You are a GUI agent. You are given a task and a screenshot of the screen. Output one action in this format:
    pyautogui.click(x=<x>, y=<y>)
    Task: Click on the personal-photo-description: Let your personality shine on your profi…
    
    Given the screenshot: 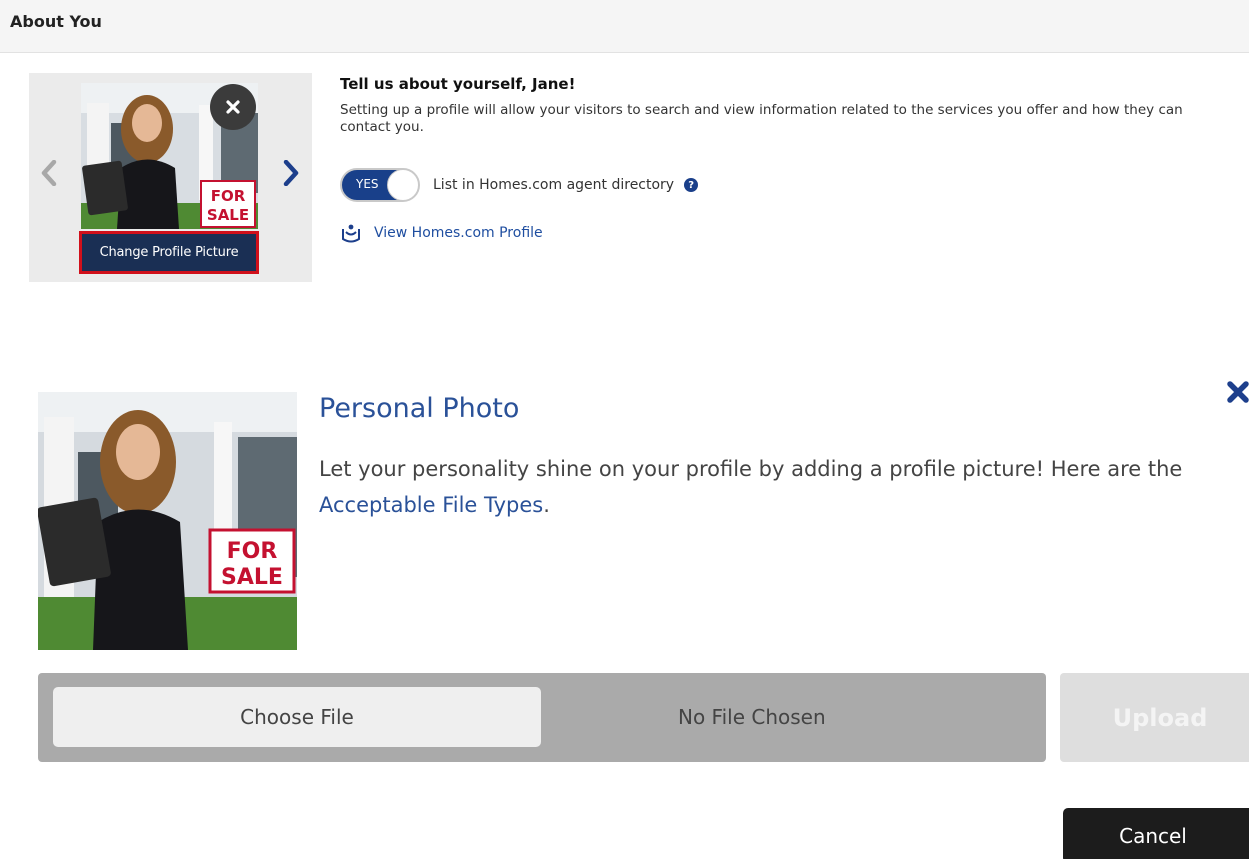 What is the action you would take?
    pyautogui.click(x=764, y=487)
    